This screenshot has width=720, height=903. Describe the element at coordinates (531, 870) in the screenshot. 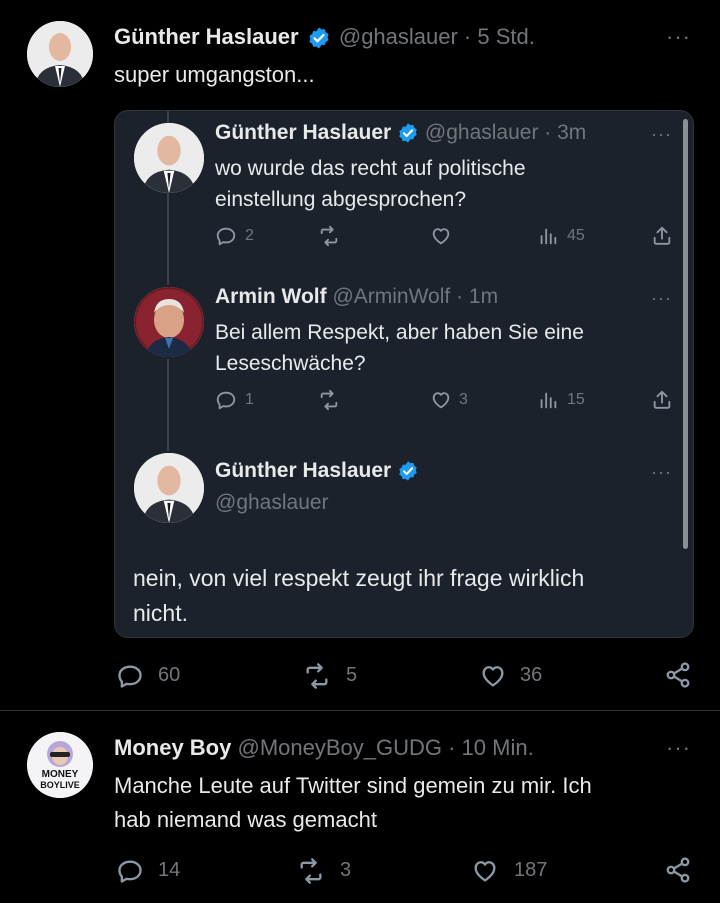

I see `like-count: 187` at that location.